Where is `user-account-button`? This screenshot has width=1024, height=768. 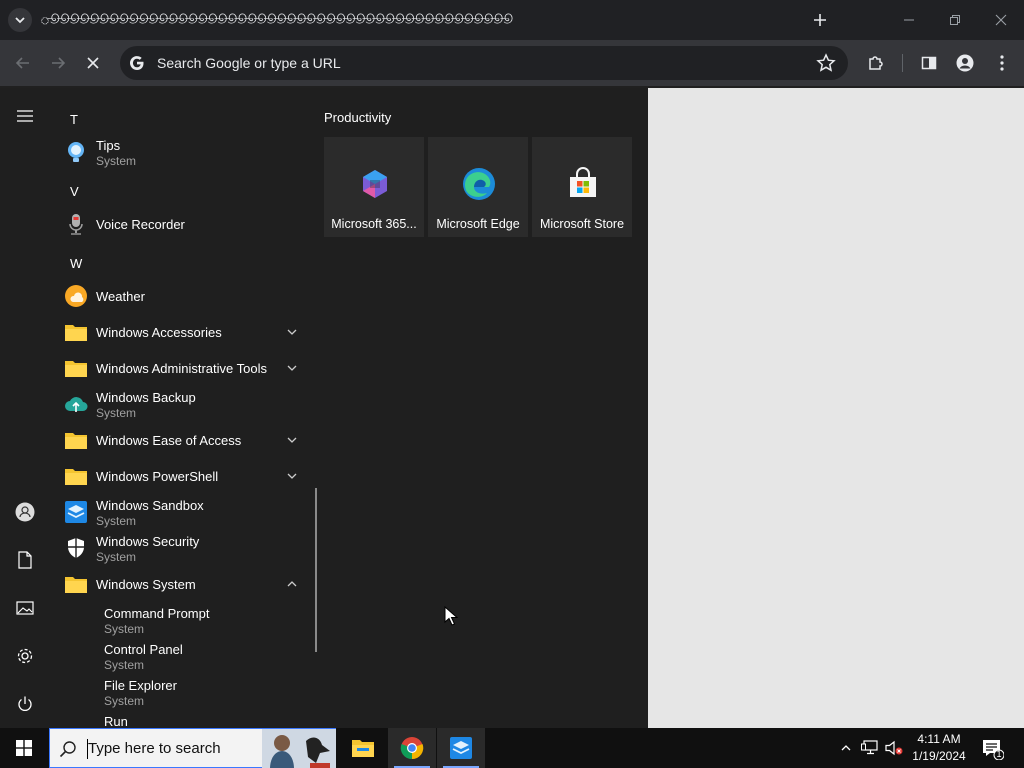
user-account-button is located at coordinates (25, 512).